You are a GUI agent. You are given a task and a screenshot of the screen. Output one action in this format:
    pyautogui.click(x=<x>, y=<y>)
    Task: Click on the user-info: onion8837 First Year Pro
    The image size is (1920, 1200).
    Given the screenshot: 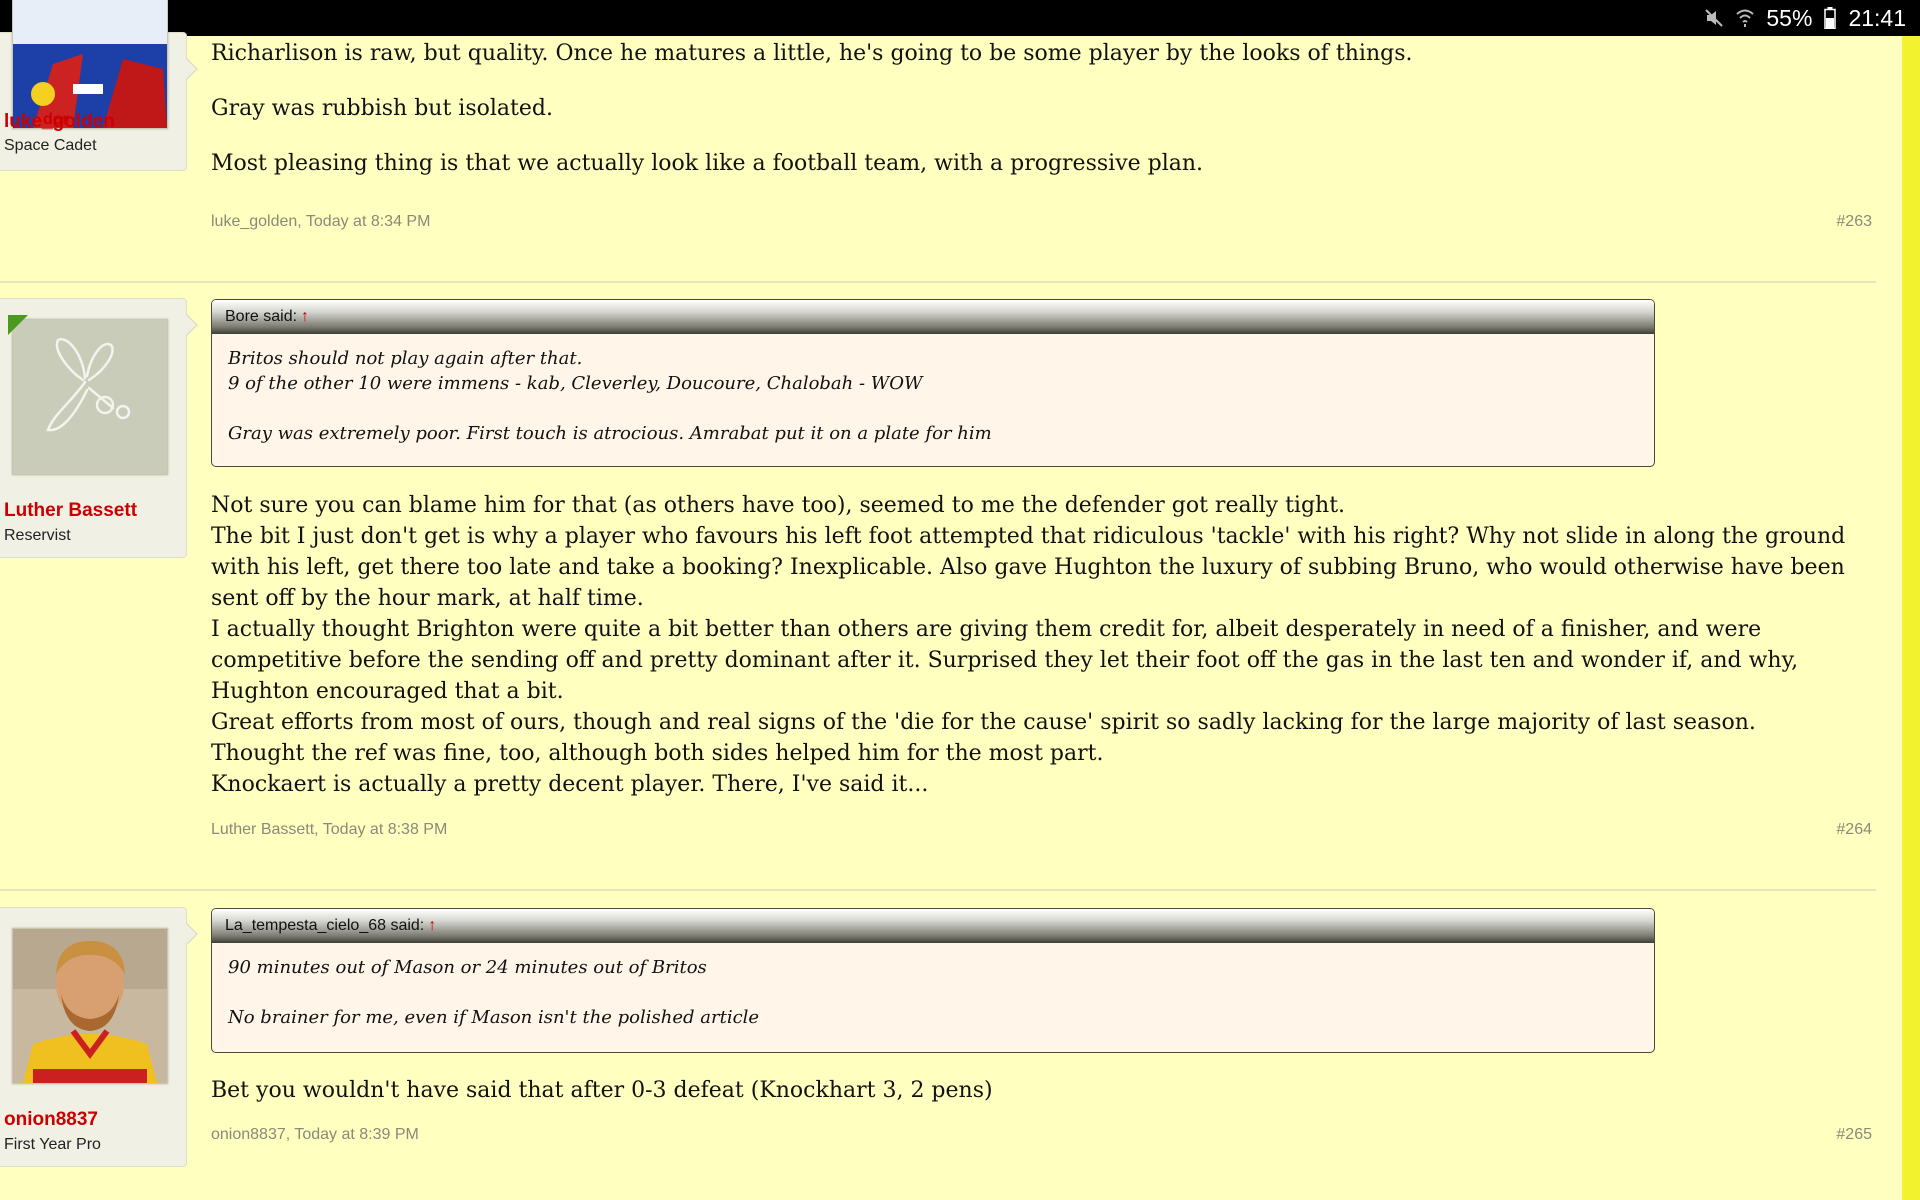 What is the action you would take?
    pyautogui.click(x=99, y=1037)
    